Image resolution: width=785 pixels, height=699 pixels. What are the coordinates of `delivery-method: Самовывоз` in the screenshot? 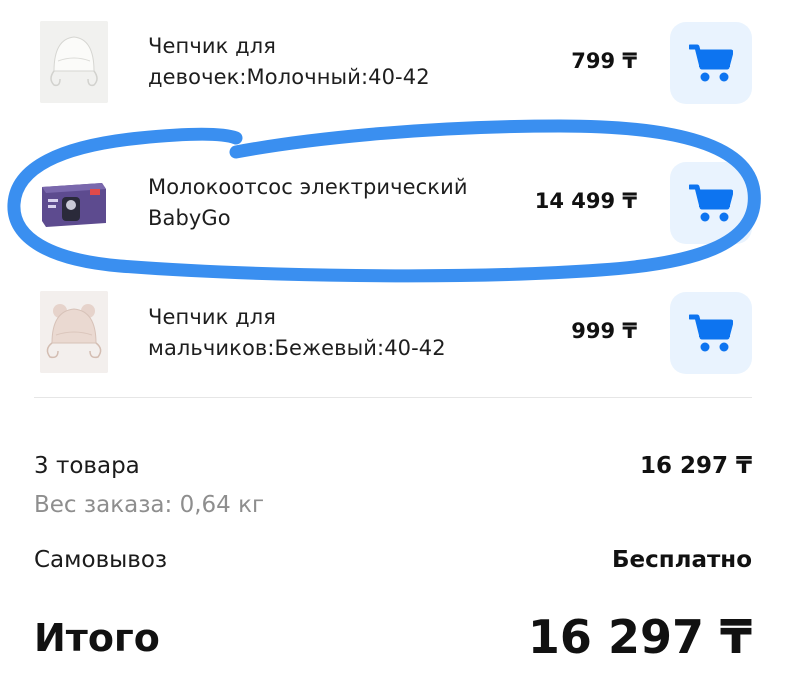 It's located at (101, 560).